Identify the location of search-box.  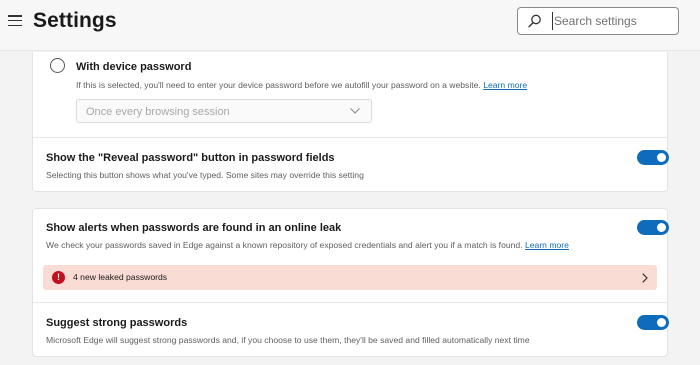
(598, 21).